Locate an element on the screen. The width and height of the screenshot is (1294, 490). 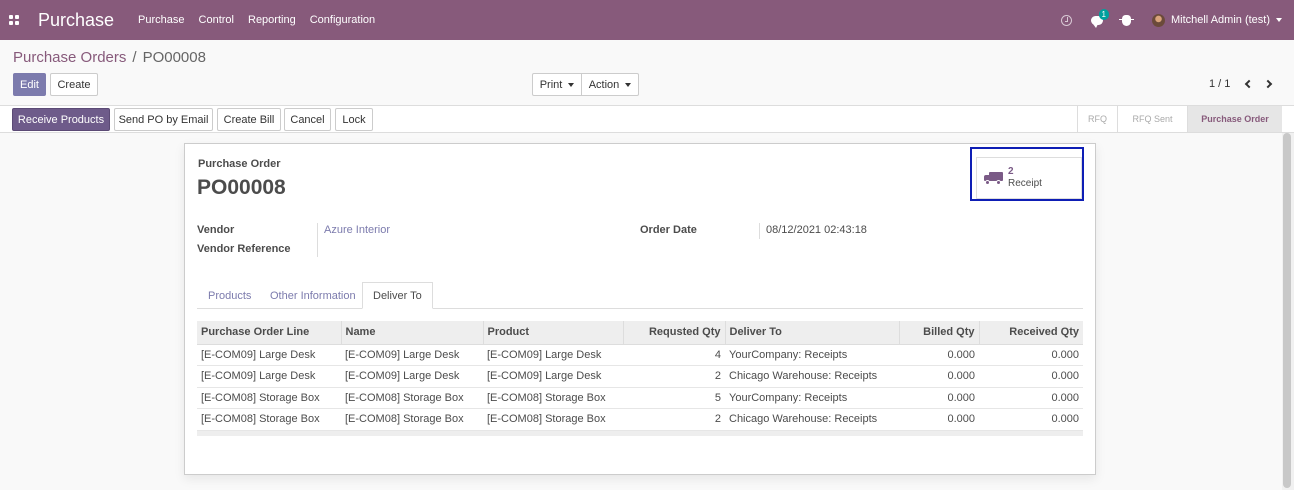
breadcrumb: Purchase Orders / PO00008 is located at coordinates (109, 57).